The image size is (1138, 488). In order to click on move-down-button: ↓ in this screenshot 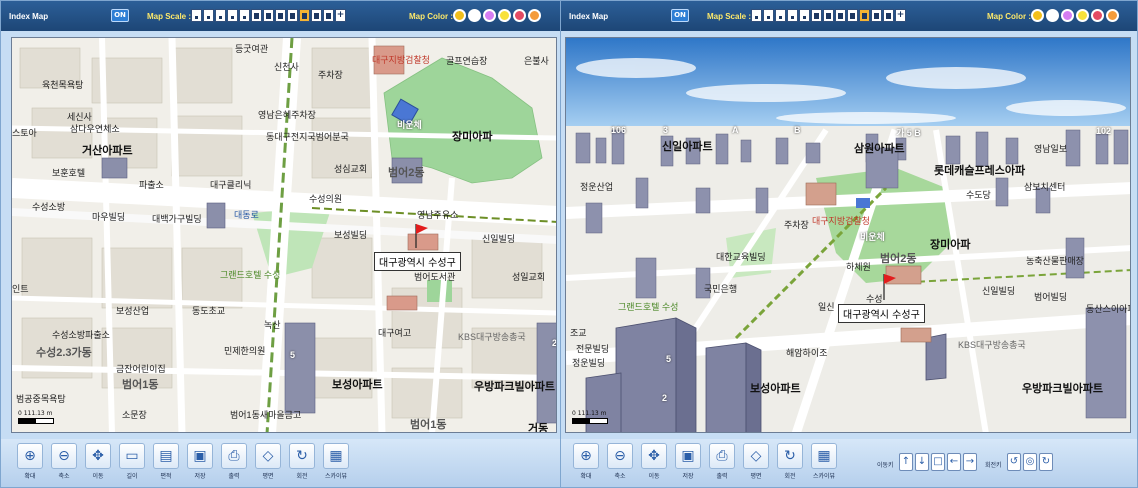, I will do `click(922, 462)`.